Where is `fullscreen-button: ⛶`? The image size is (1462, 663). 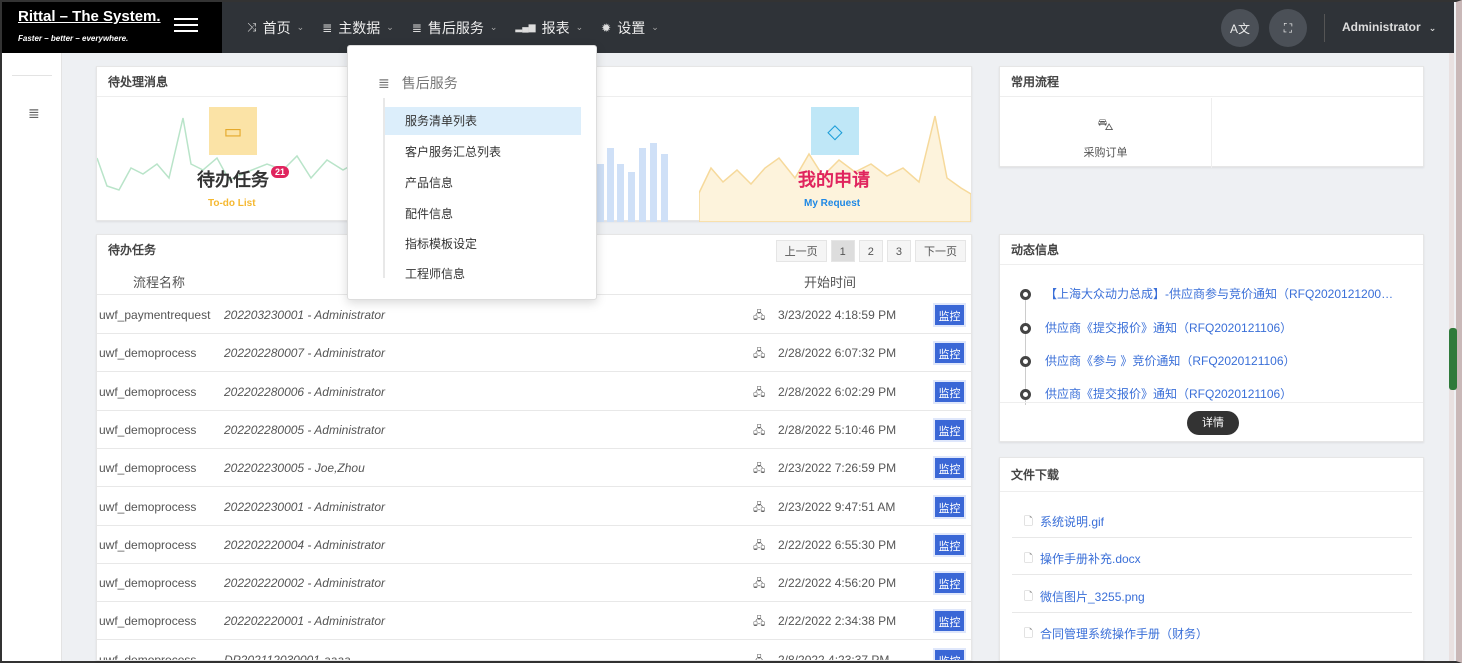 fullscreen-button: ⛶ is located at coordinates (1288, 28).